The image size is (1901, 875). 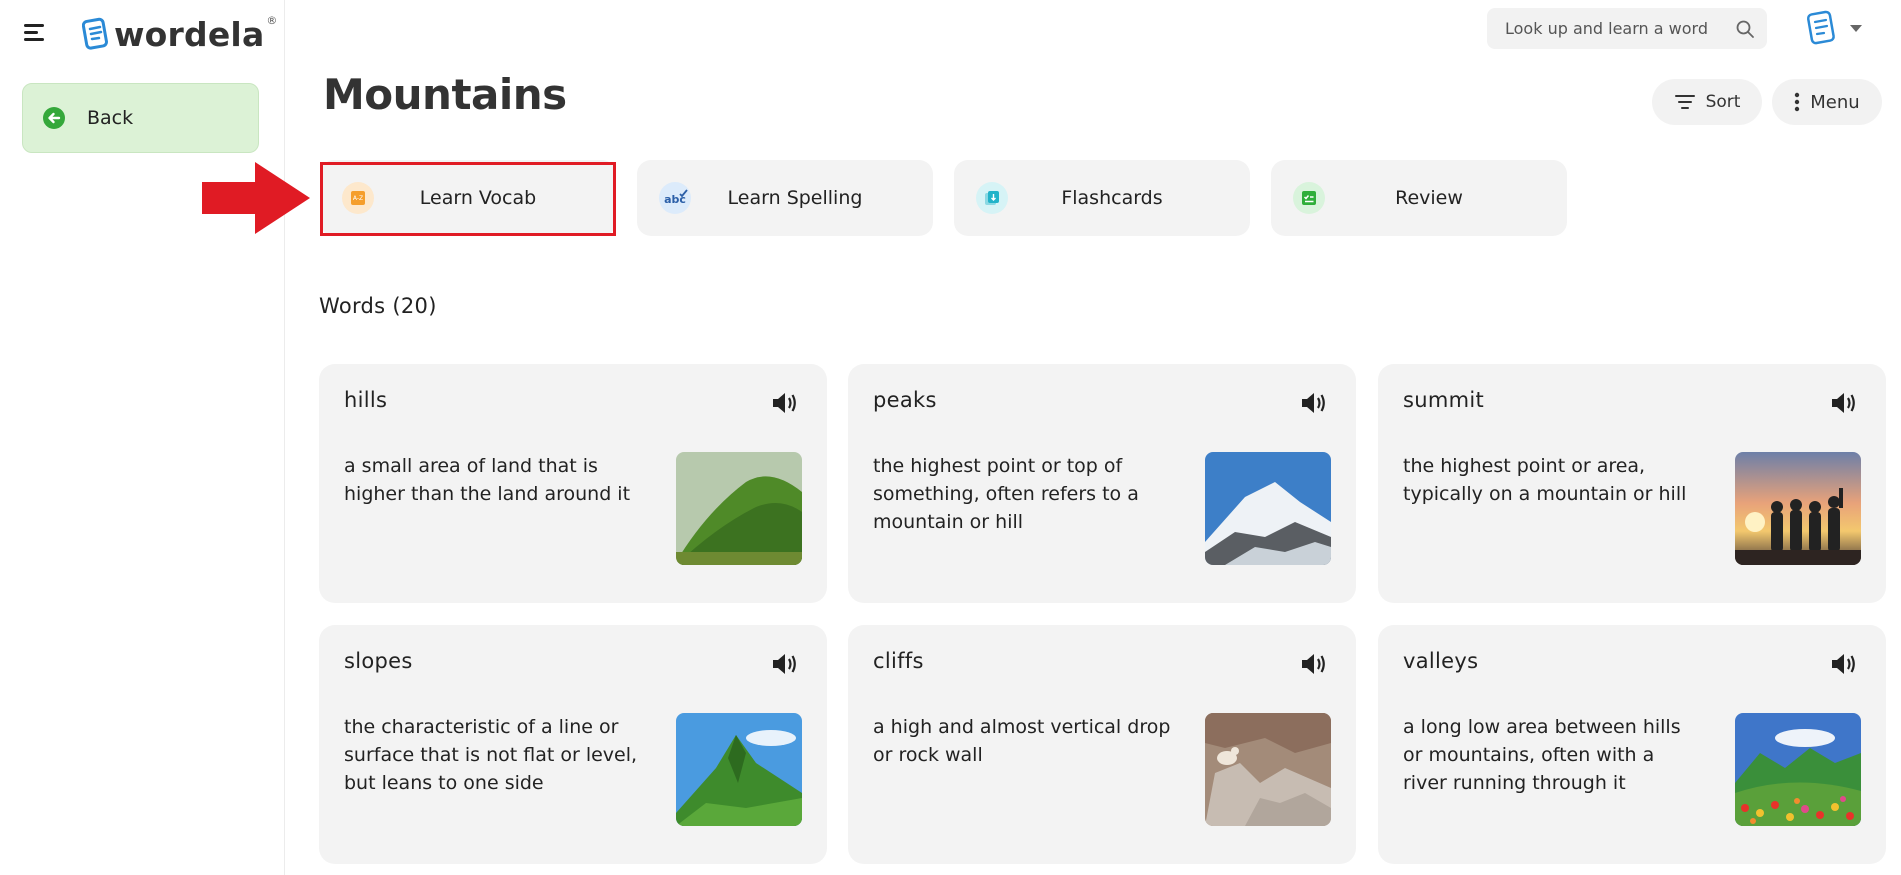 I want to click on search-bar, so click(x=1627, y=28).